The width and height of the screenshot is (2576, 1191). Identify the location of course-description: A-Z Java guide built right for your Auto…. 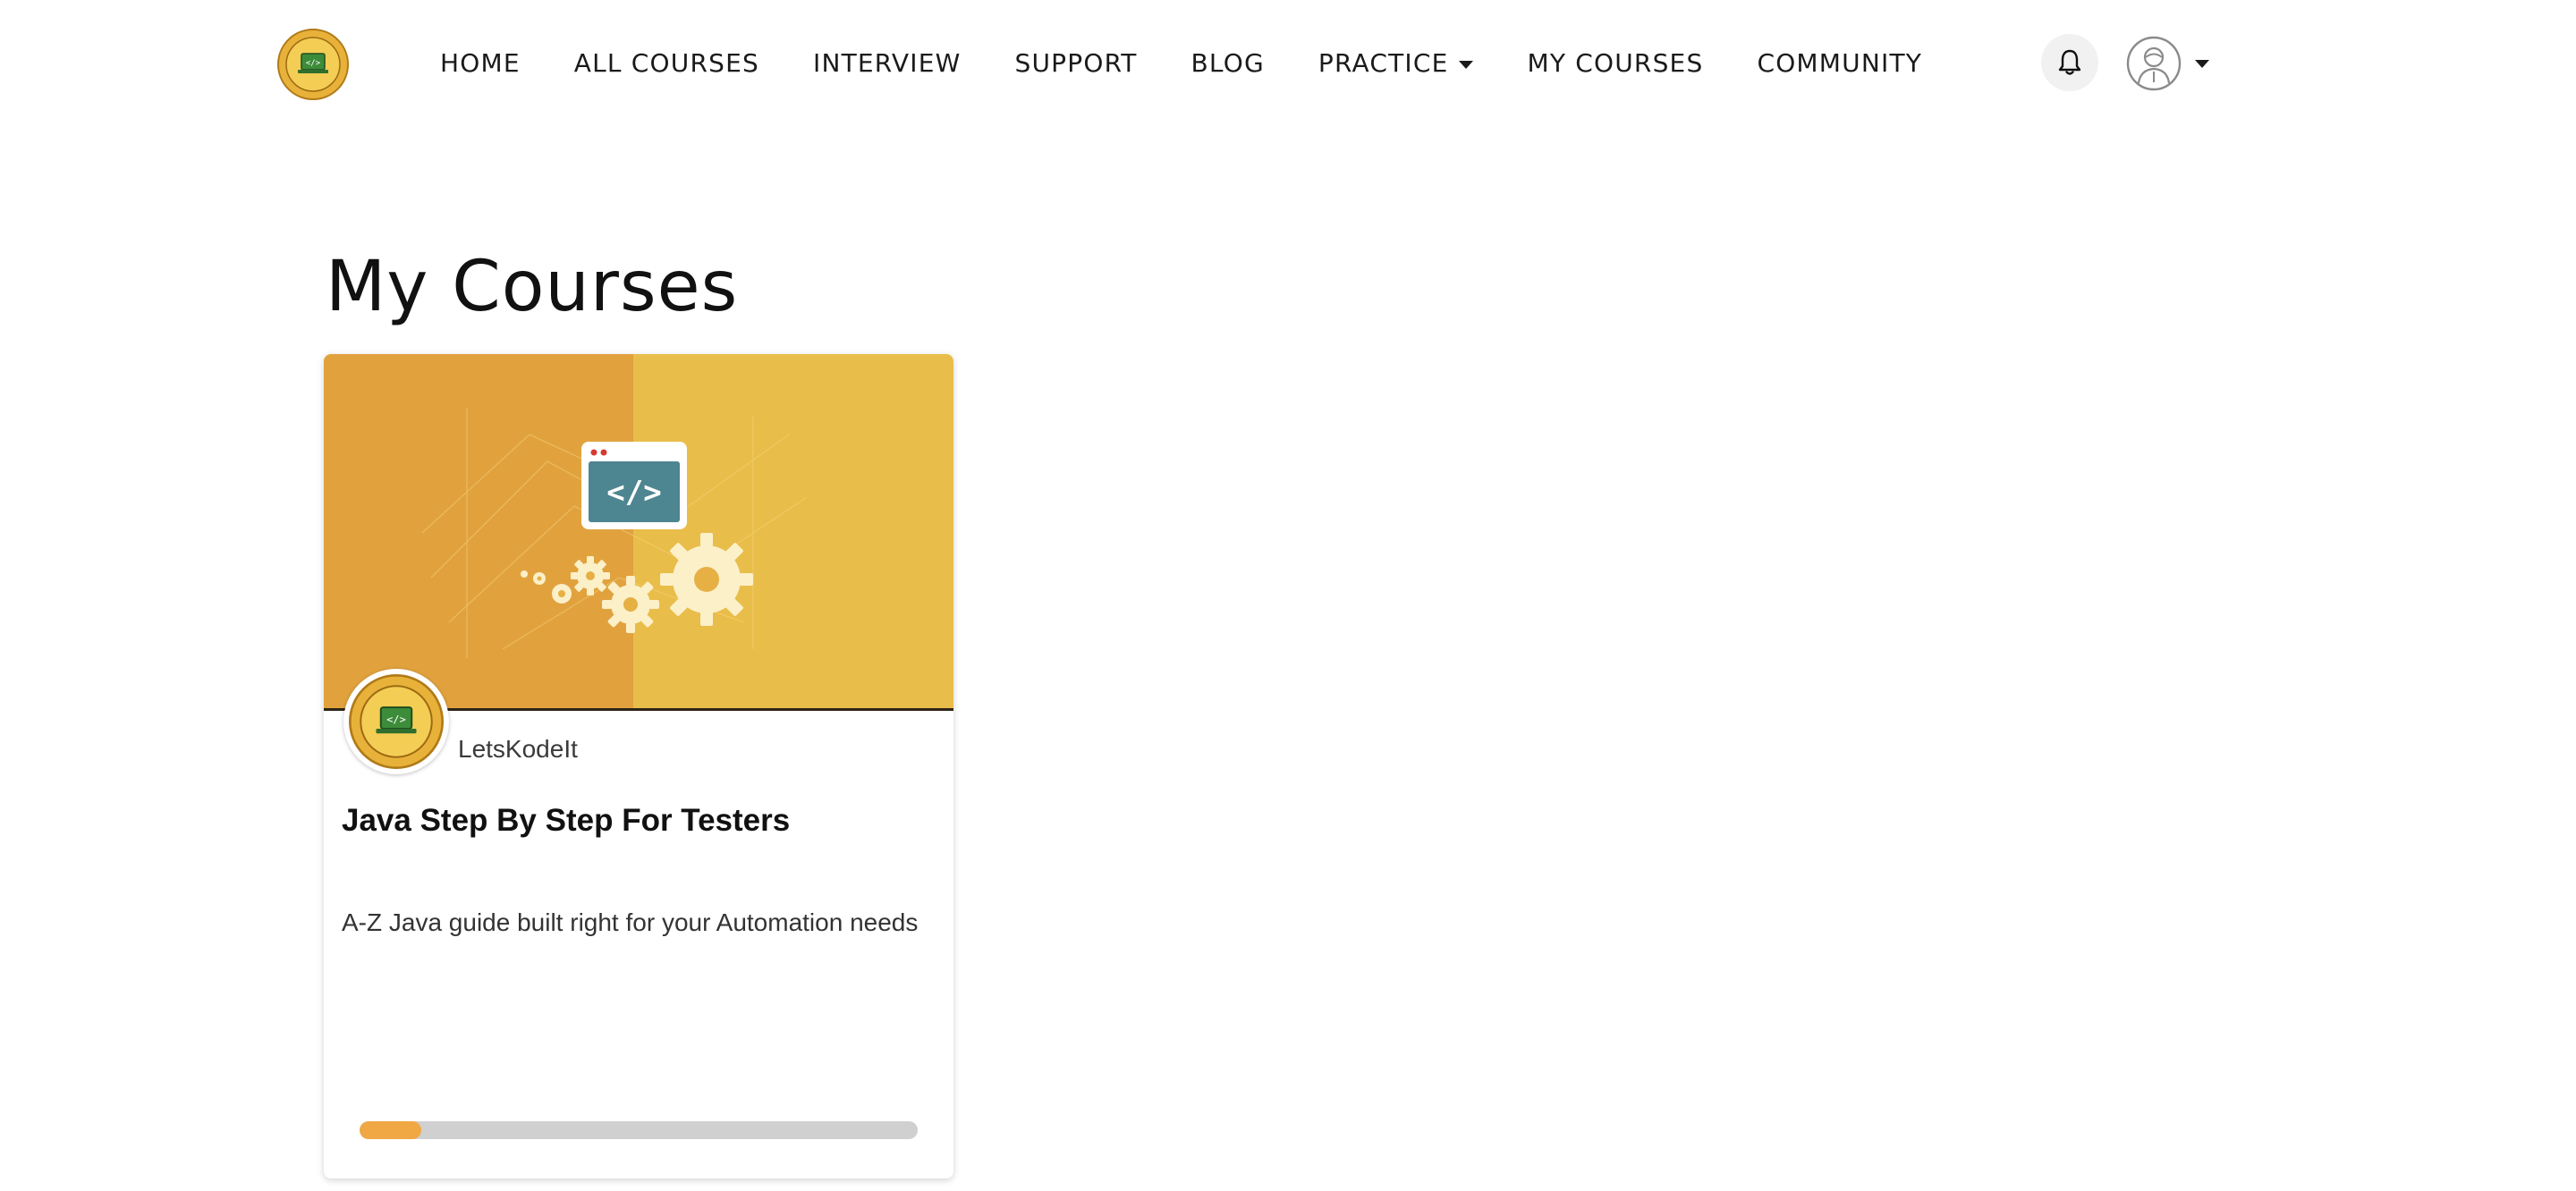
(630, 922).